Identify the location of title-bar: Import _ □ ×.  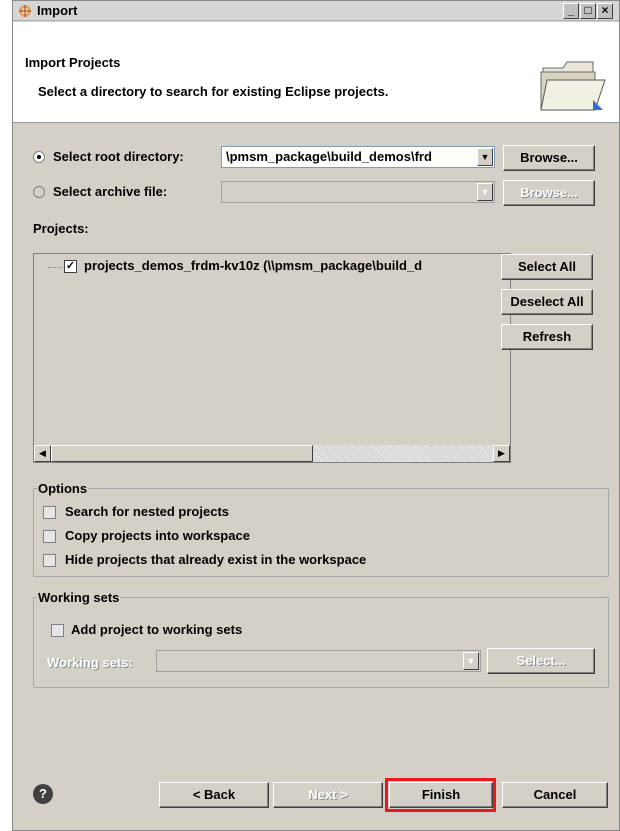
(316, 11).